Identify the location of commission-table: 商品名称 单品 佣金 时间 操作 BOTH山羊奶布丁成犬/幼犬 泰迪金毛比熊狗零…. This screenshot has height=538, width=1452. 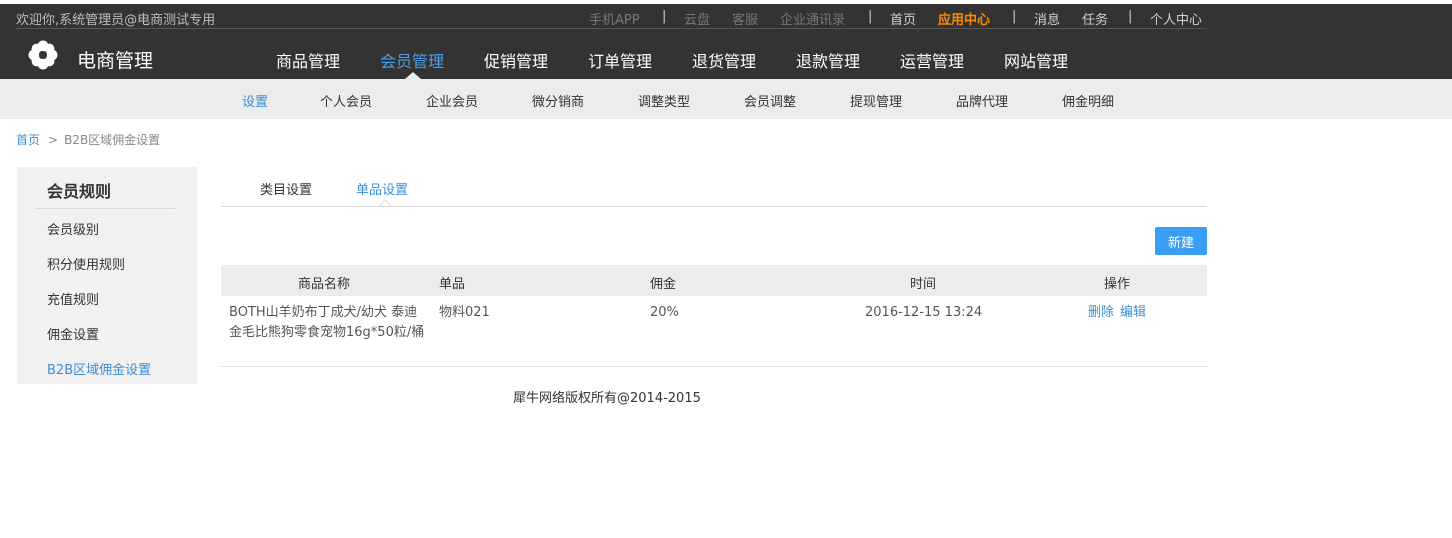
(714, 316).